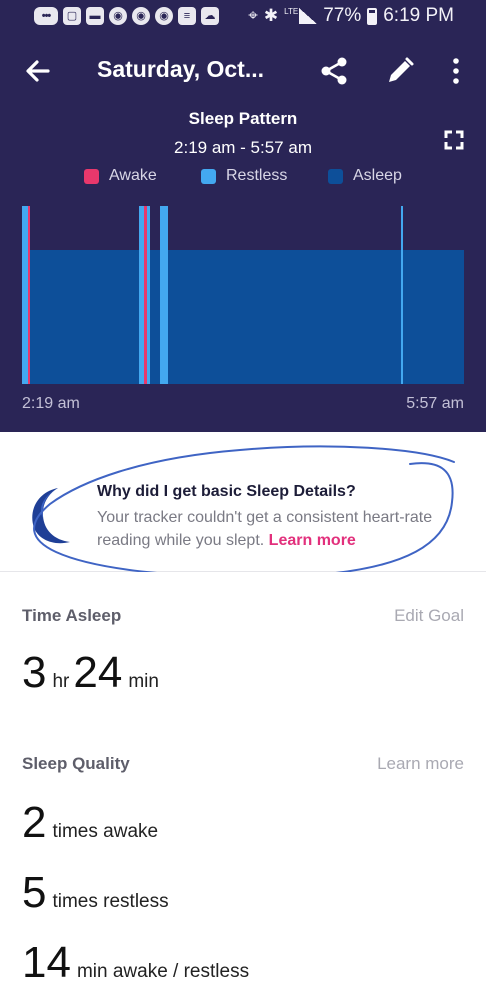 This screenshot has height=999, width=486. Describe the element at coordinates (291, 11) in the screenshot. I see `network-label: LTE` at that location.